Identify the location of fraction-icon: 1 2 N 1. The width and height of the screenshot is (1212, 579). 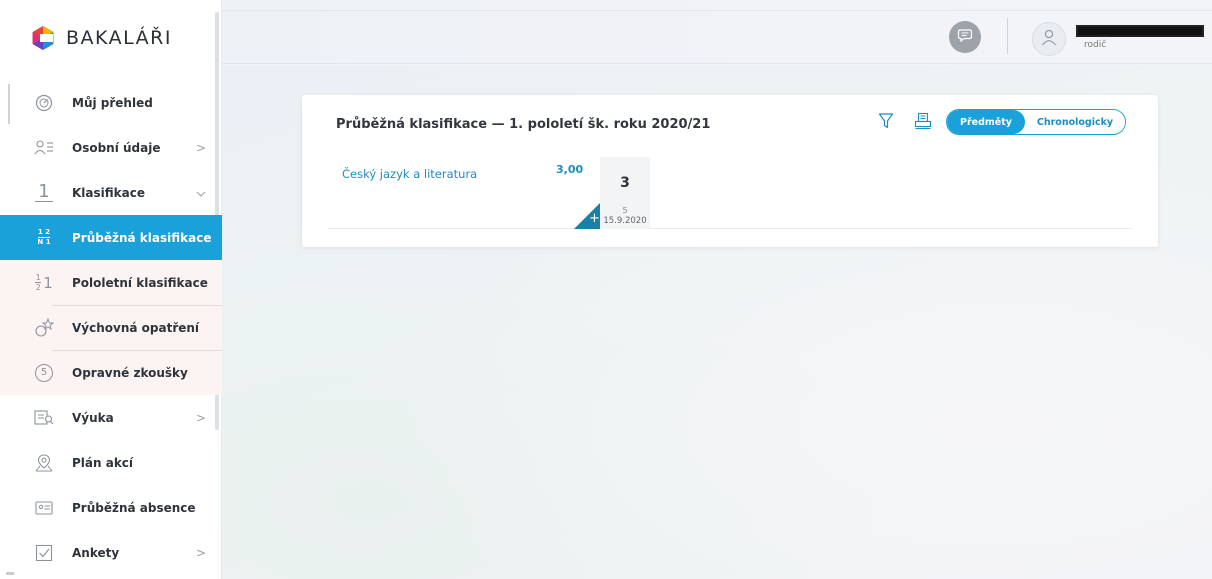
(44, 238).